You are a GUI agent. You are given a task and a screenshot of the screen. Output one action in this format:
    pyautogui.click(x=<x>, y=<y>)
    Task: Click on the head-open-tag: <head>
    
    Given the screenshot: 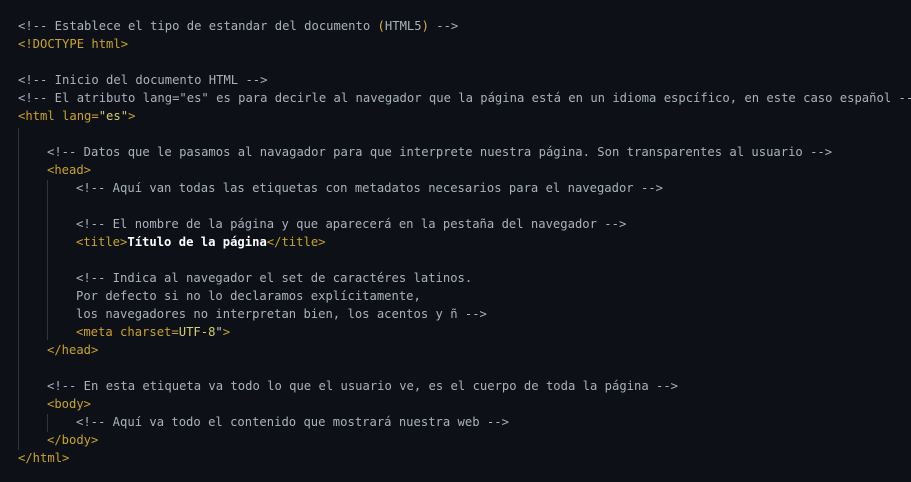 What is the action you would take?
    pyautogui.click(x=69, y=170)
    